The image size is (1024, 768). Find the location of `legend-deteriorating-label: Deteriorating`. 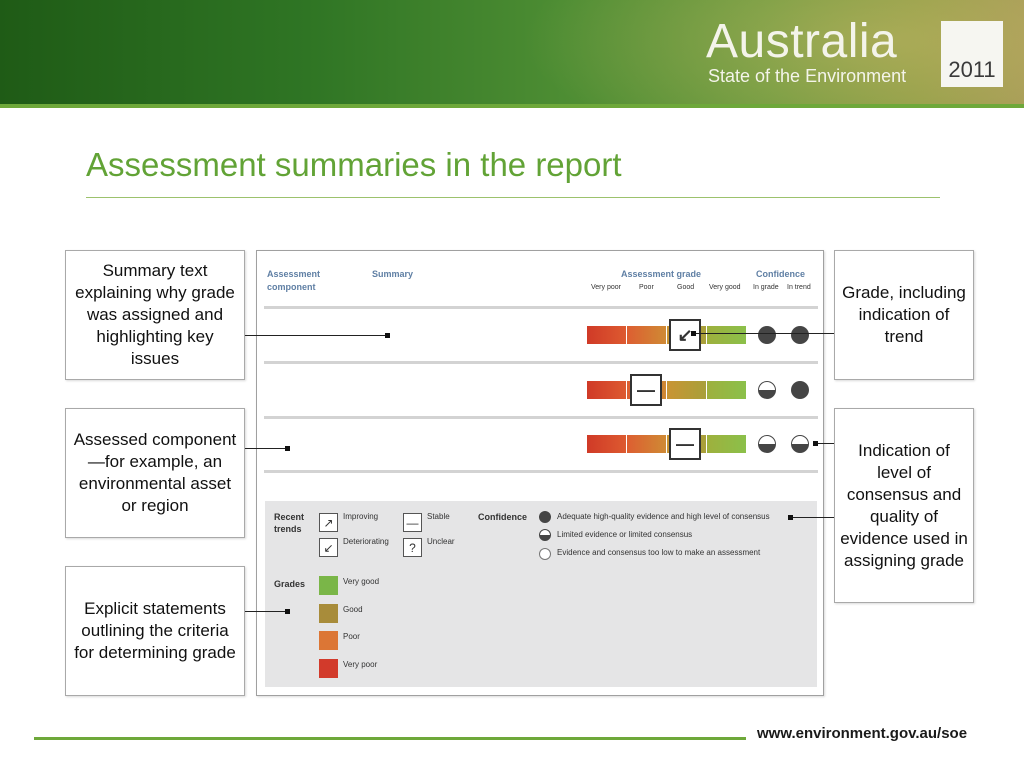

legend-deteriorating-label: Deteriorating is located at coordinates (366, 541).